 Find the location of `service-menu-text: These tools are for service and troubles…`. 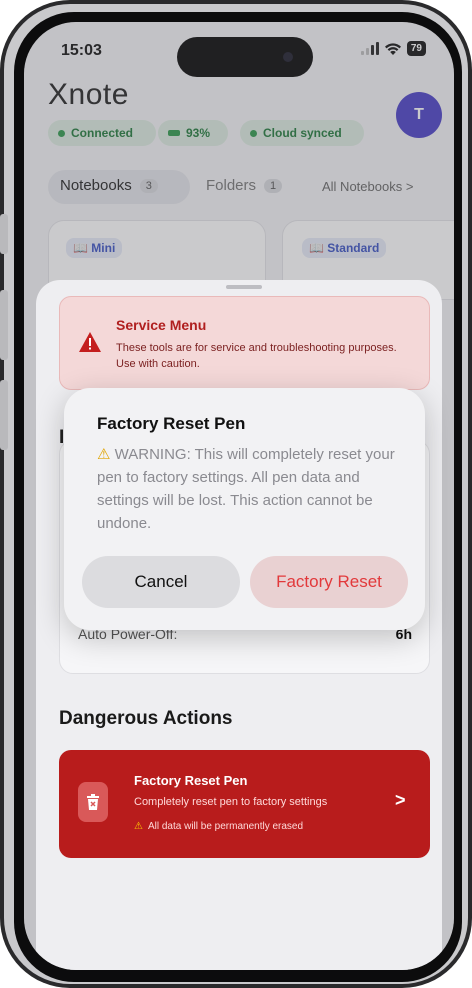

service-menu-text: These tools are for service and troubles… is located at coordinates (256, 356).